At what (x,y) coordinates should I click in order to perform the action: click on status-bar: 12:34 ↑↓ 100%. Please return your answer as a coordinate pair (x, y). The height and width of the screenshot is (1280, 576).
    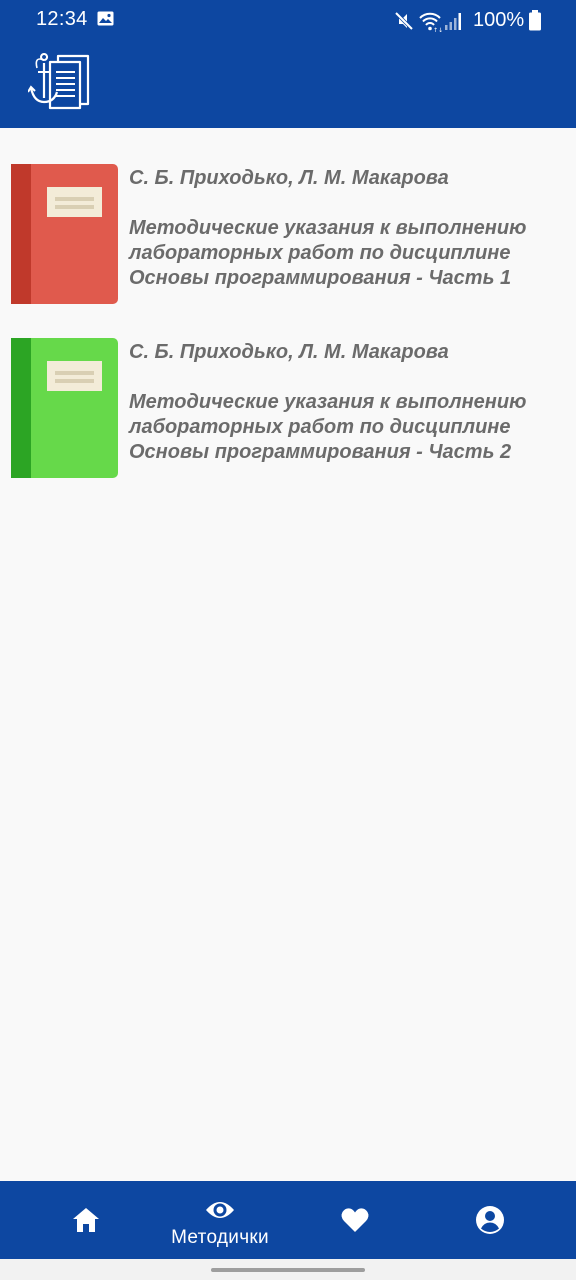
    Looking at the image, I should click on (288, 21).